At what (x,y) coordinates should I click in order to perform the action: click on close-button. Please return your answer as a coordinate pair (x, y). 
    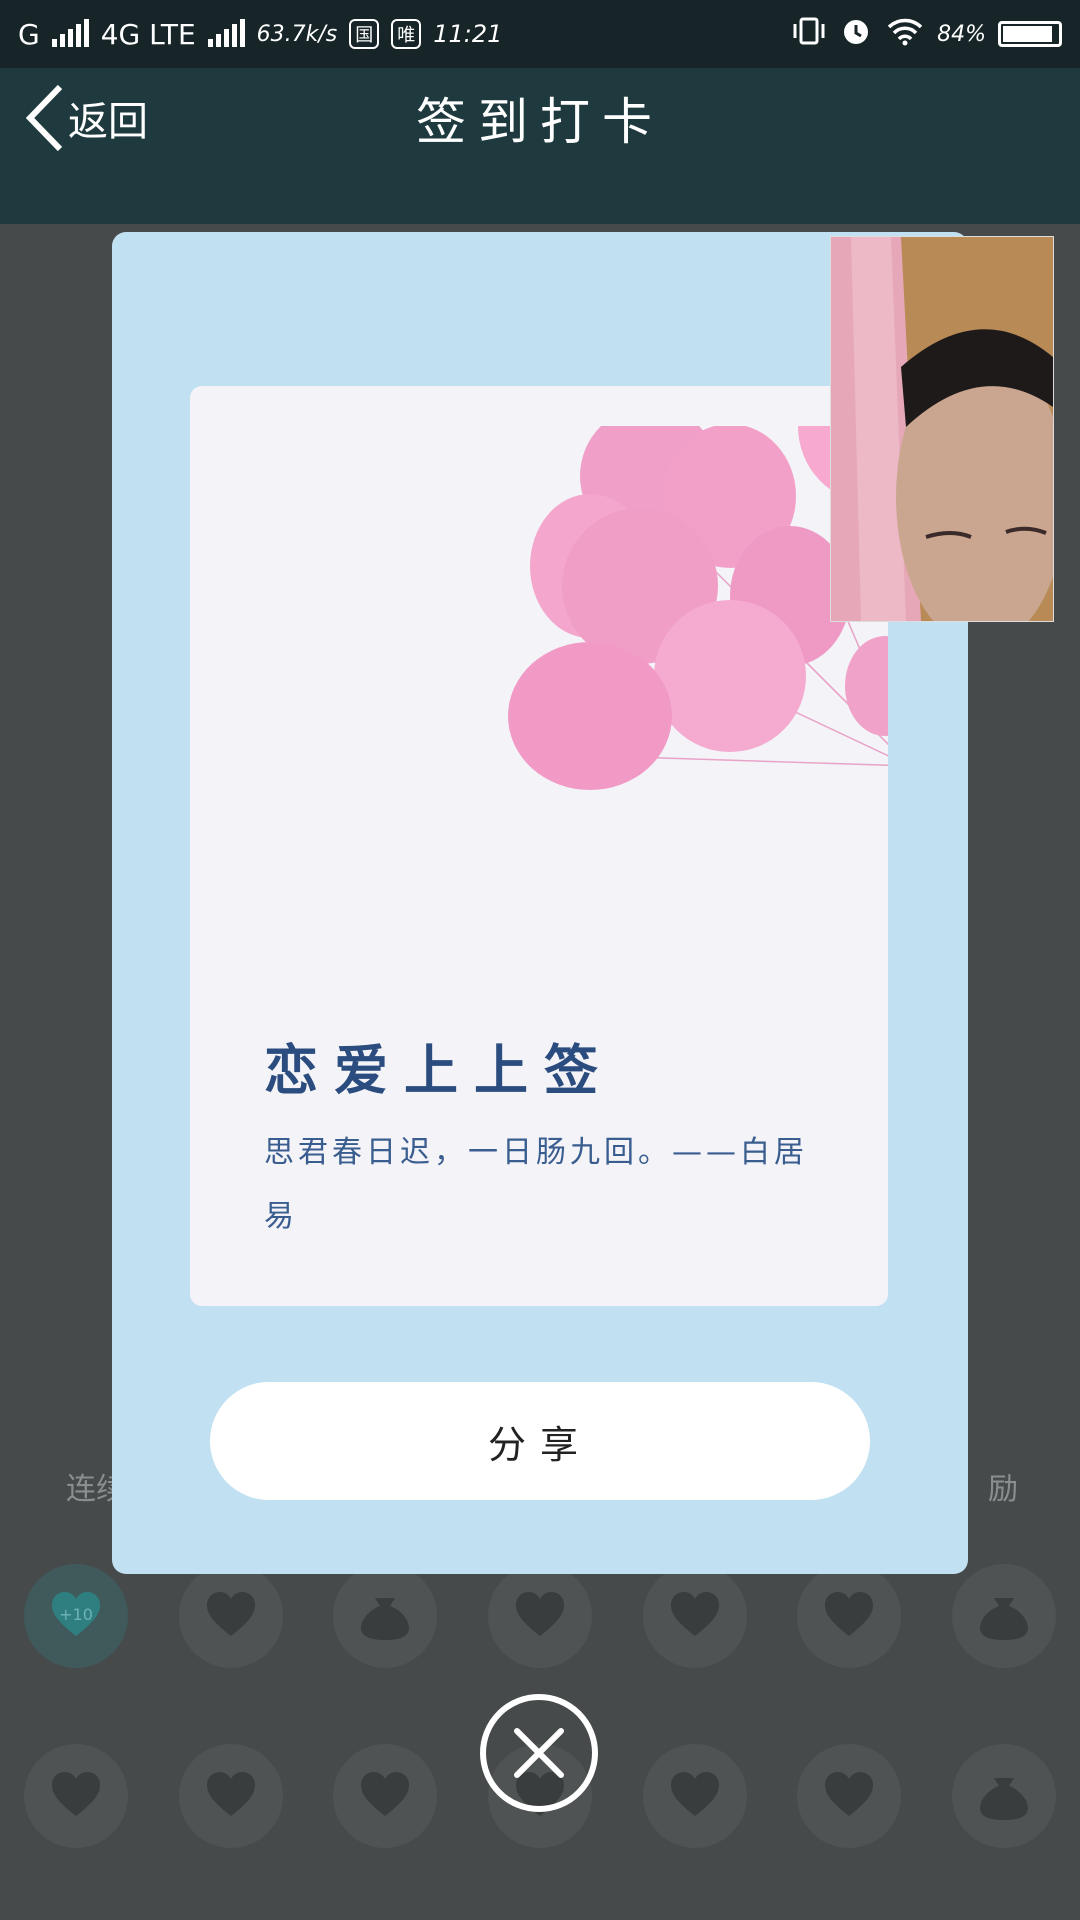
    Looking at the image, I should click on (539, 1753).